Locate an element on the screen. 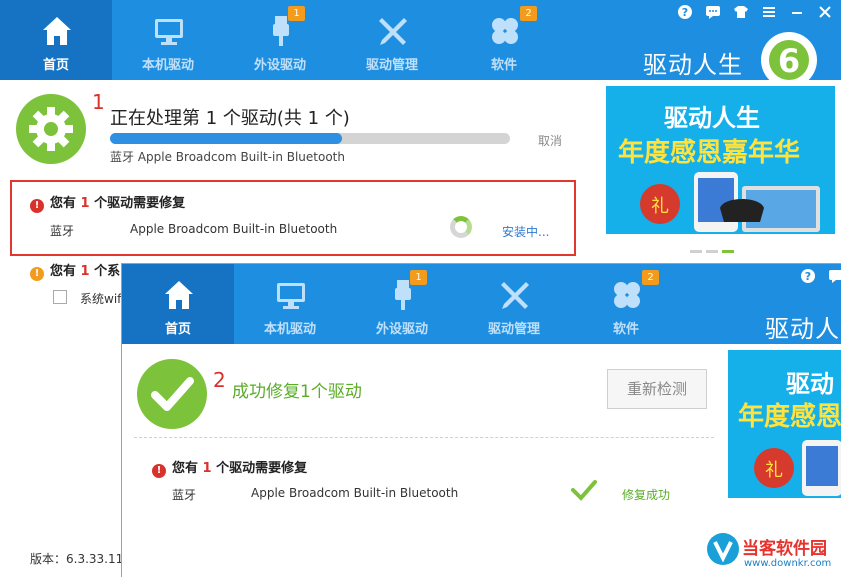 This screenshot has height=577, width=841. recheck-button: 重新检测 is located at coordinates (657, 389).